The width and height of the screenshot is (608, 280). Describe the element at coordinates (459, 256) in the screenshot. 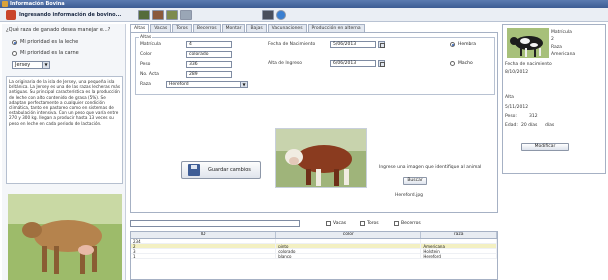

I see `cell-raza: Hereford` at that location.